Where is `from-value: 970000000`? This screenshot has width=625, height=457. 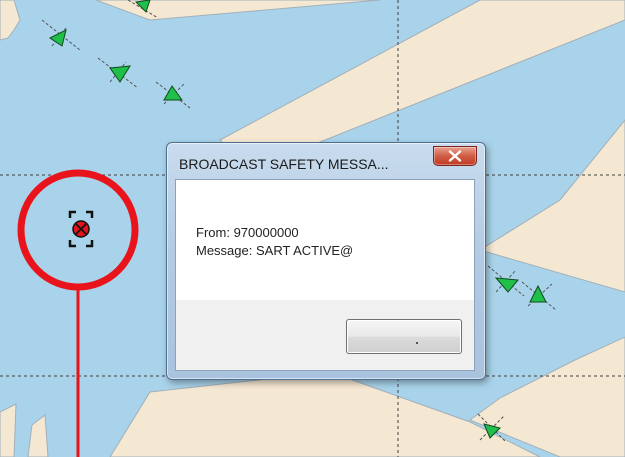
from-value: 970000000 is located at coordinates (266, 232).